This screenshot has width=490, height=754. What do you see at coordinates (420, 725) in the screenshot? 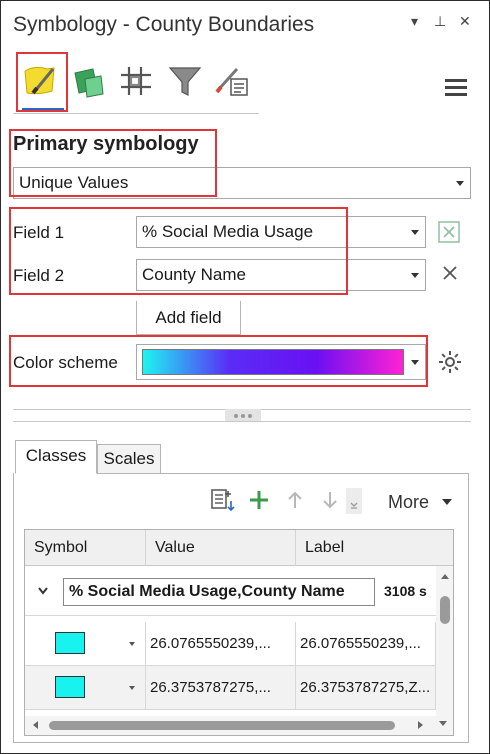
I see `scroll-right-icon` at bounding box center [420, 725].